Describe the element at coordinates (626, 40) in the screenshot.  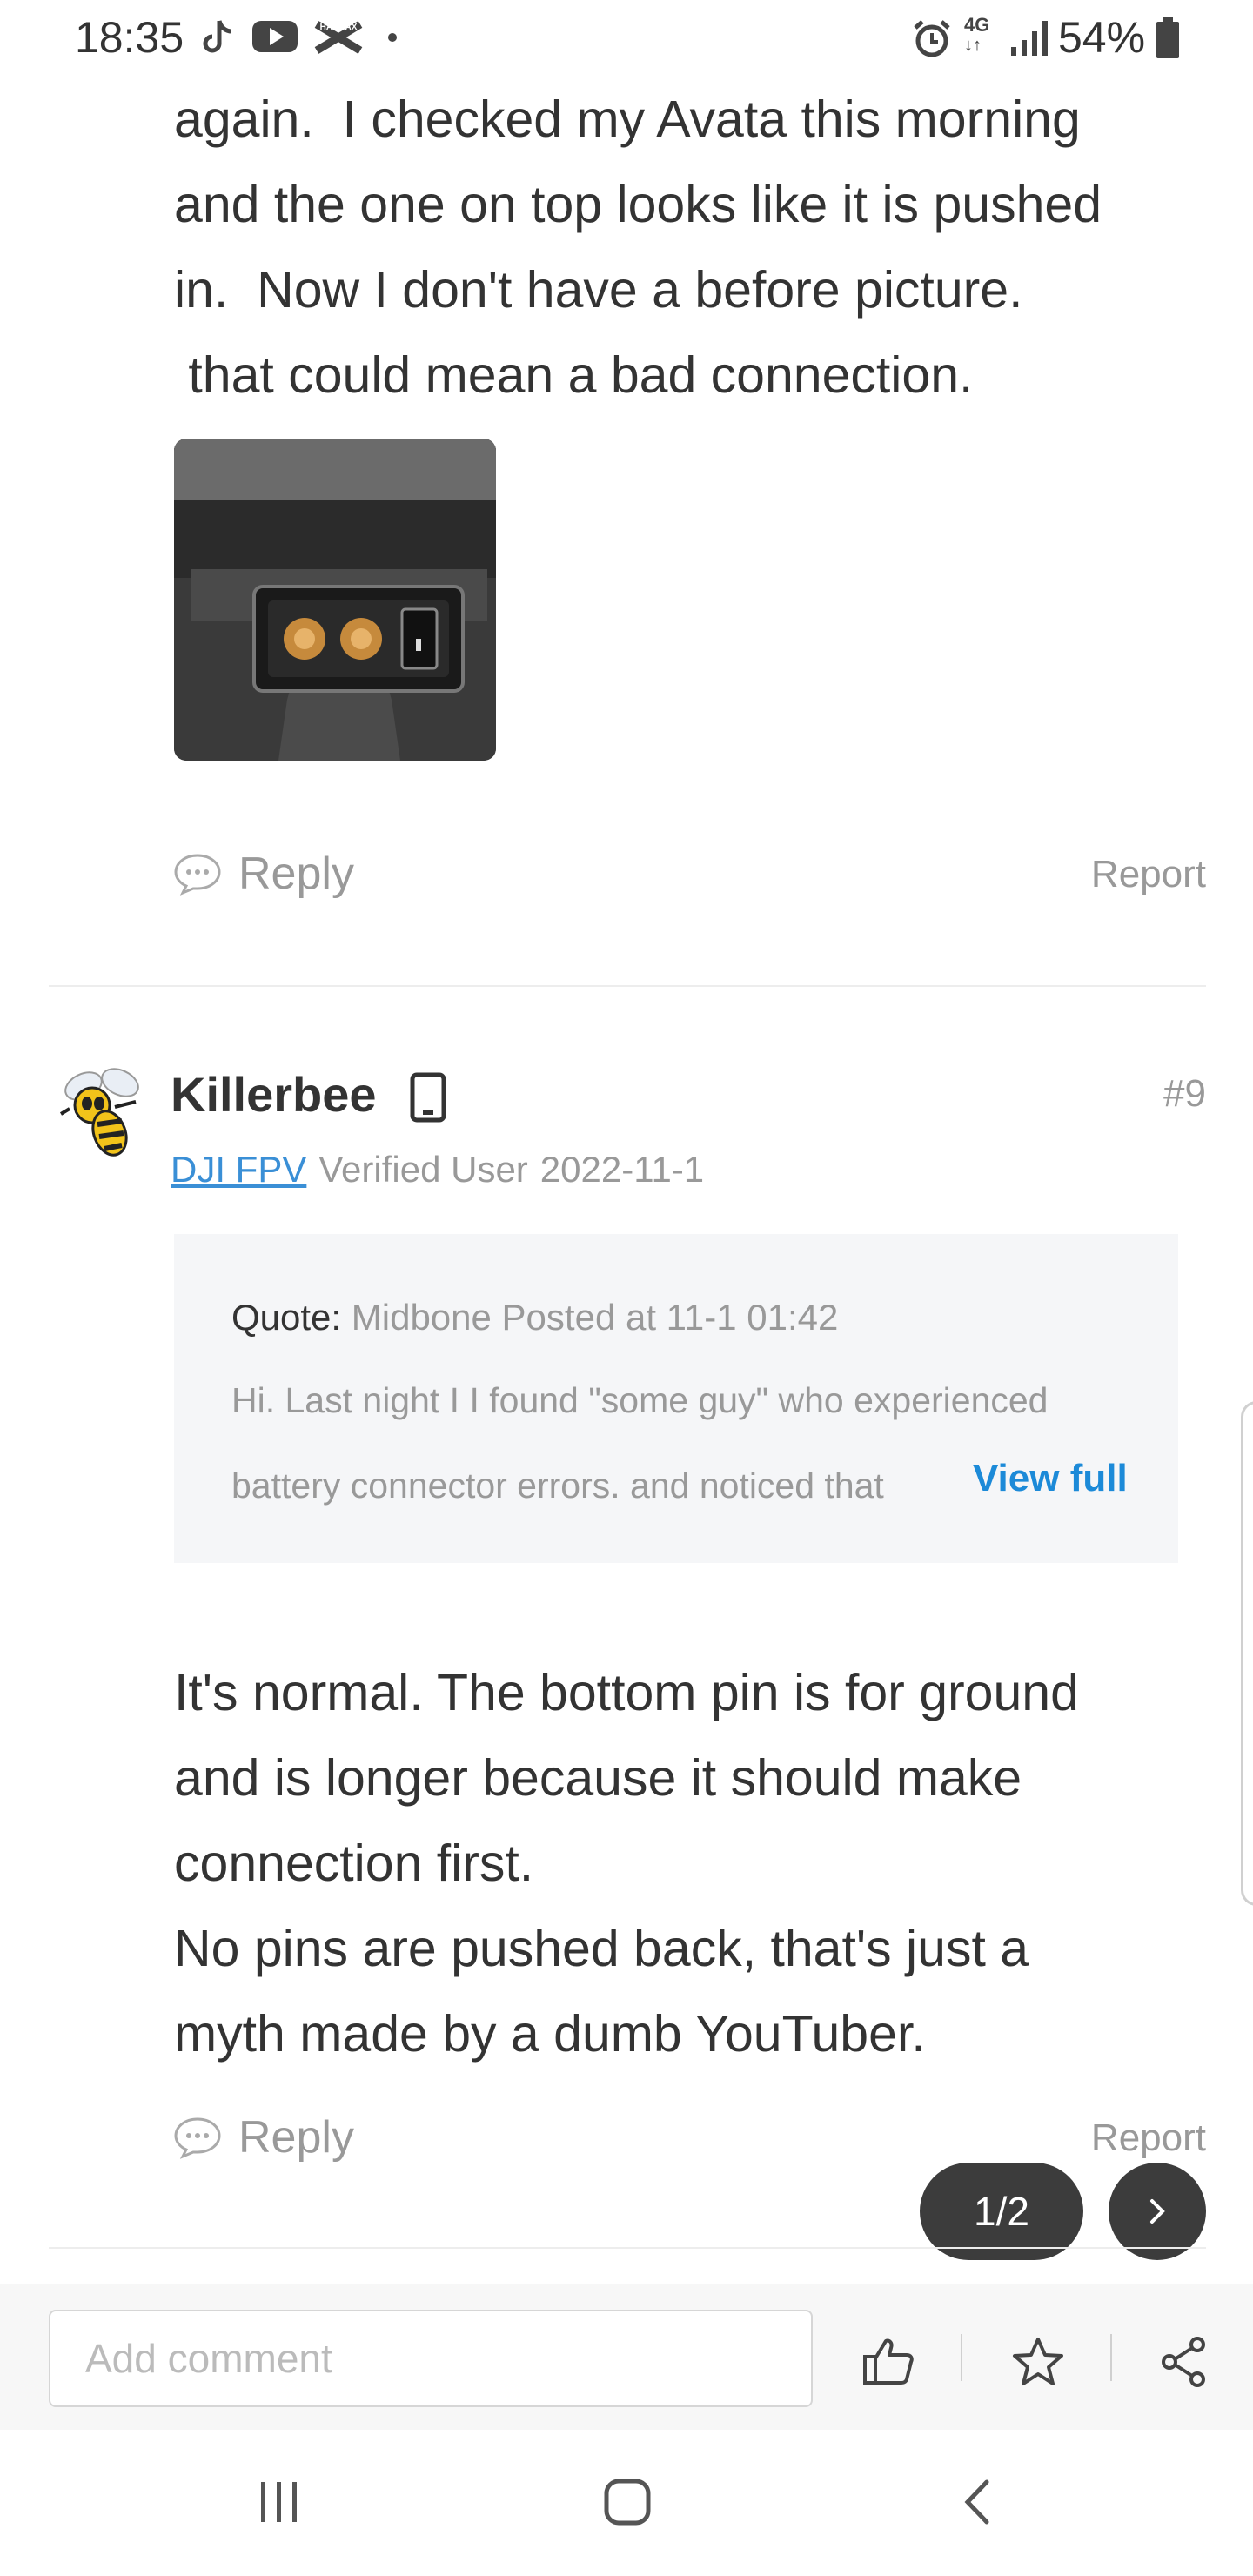
I see `status-bar: 18:35 HALIFAX 4G ↓↑ 54%` at that location.